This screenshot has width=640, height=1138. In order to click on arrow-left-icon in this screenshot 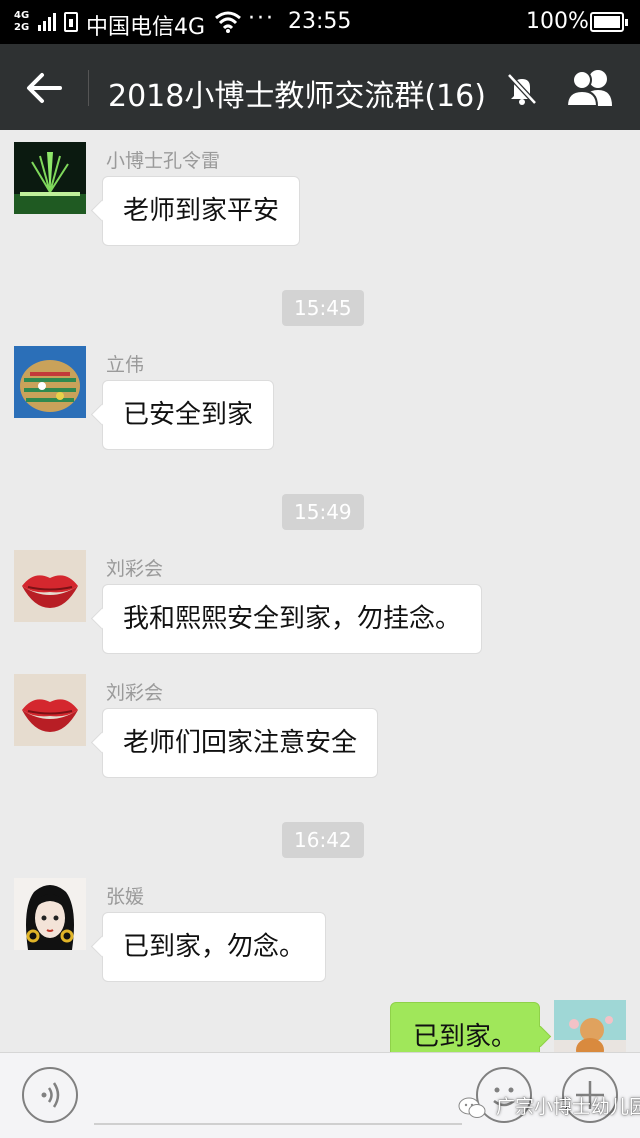, I will do `click(44, 88)`.